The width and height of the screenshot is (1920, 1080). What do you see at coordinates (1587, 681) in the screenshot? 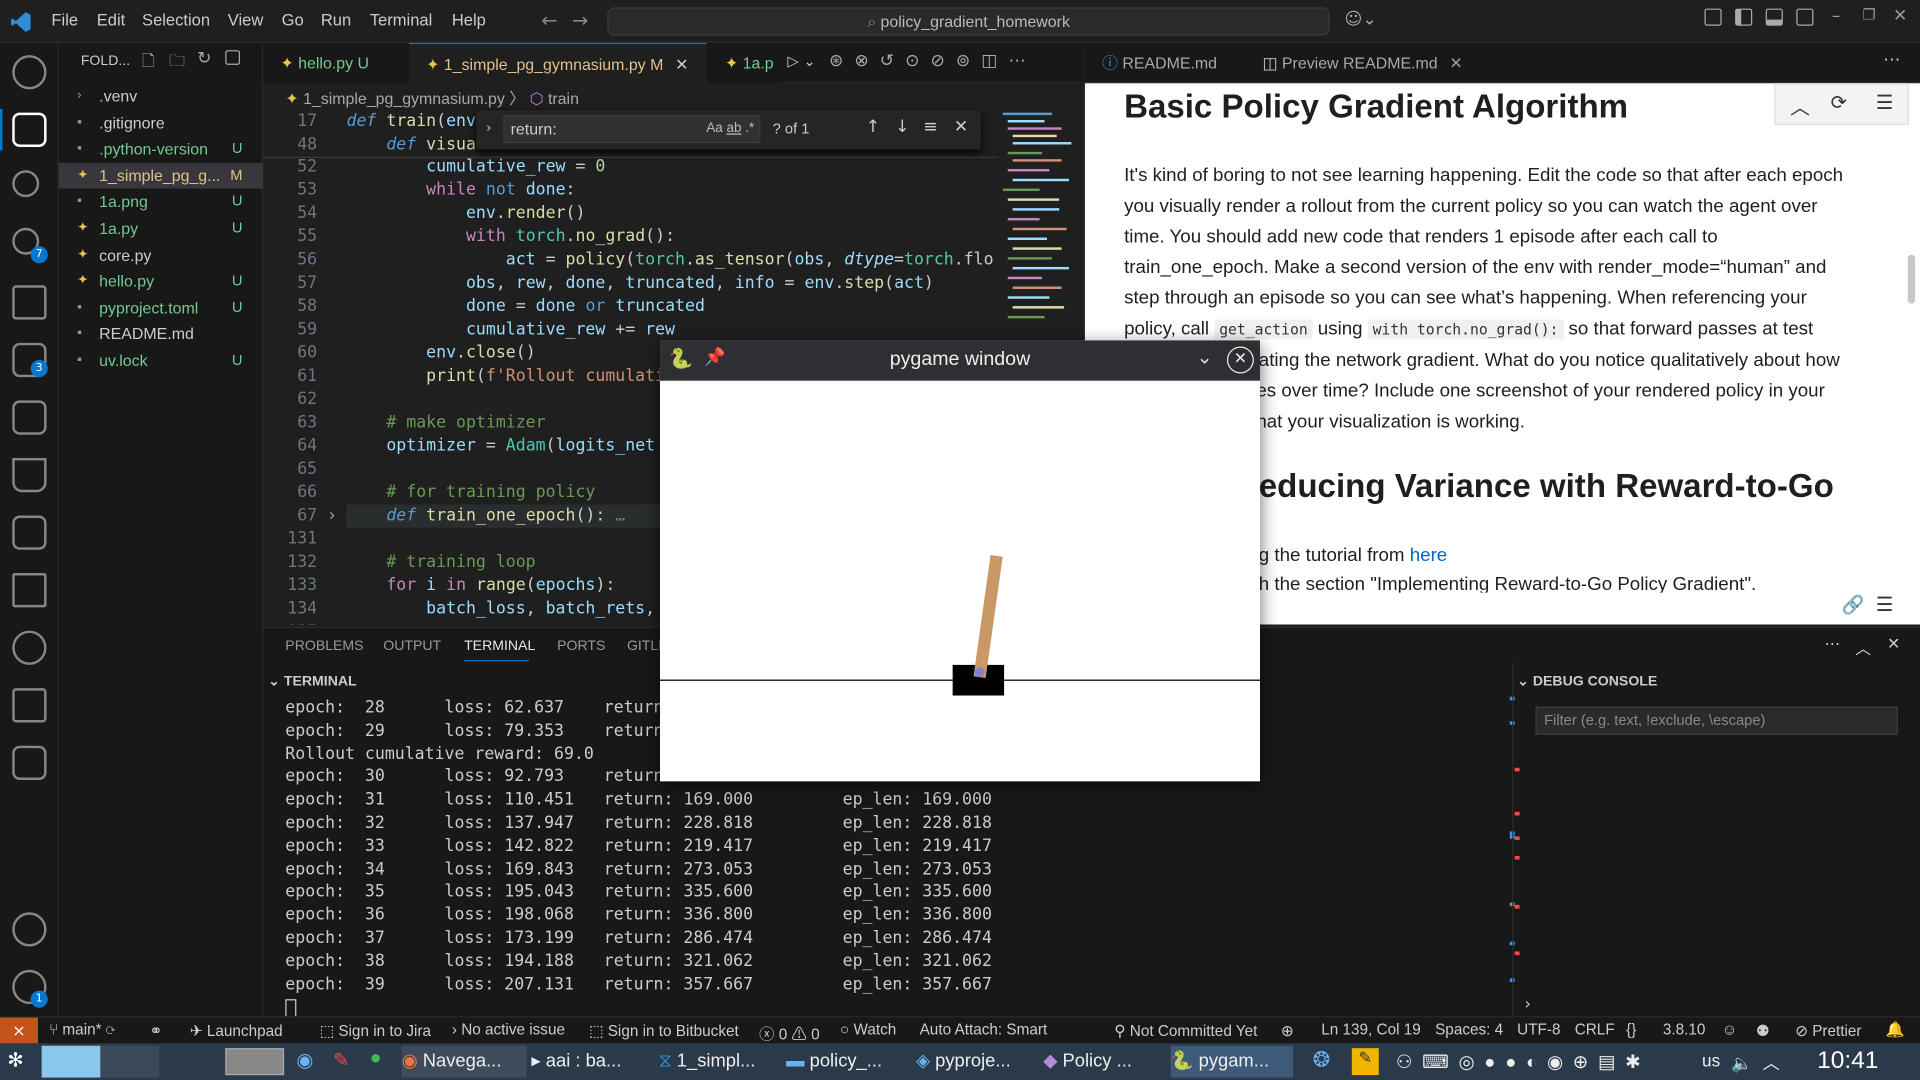
I see `debug-console-header: ⌄ DEBUG CONSOLE` at bounding box center [1587, 681].